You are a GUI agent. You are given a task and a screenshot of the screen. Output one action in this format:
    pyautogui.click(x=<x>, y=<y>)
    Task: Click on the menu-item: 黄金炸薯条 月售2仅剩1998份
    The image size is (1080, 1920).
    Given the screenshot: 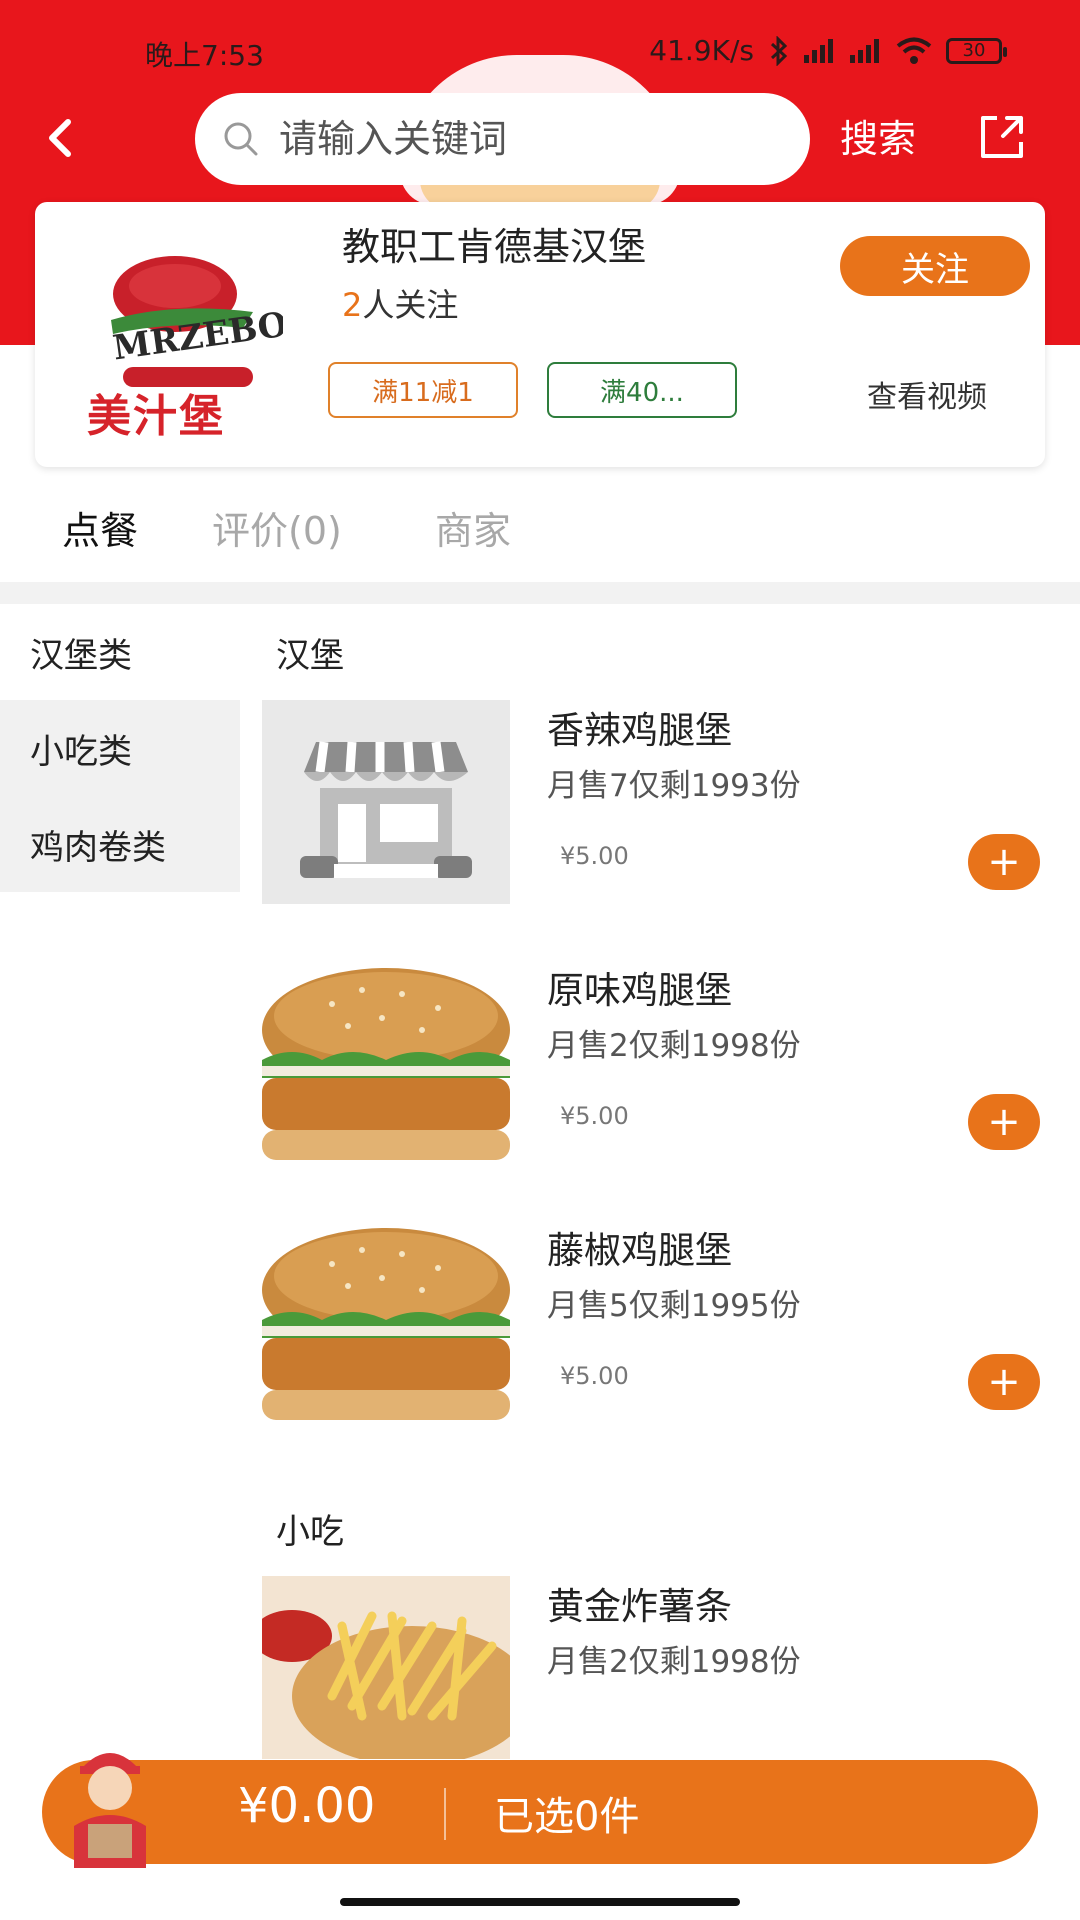 What is the action you would take?
    pyautogui.click(x=671, y=1667)
    